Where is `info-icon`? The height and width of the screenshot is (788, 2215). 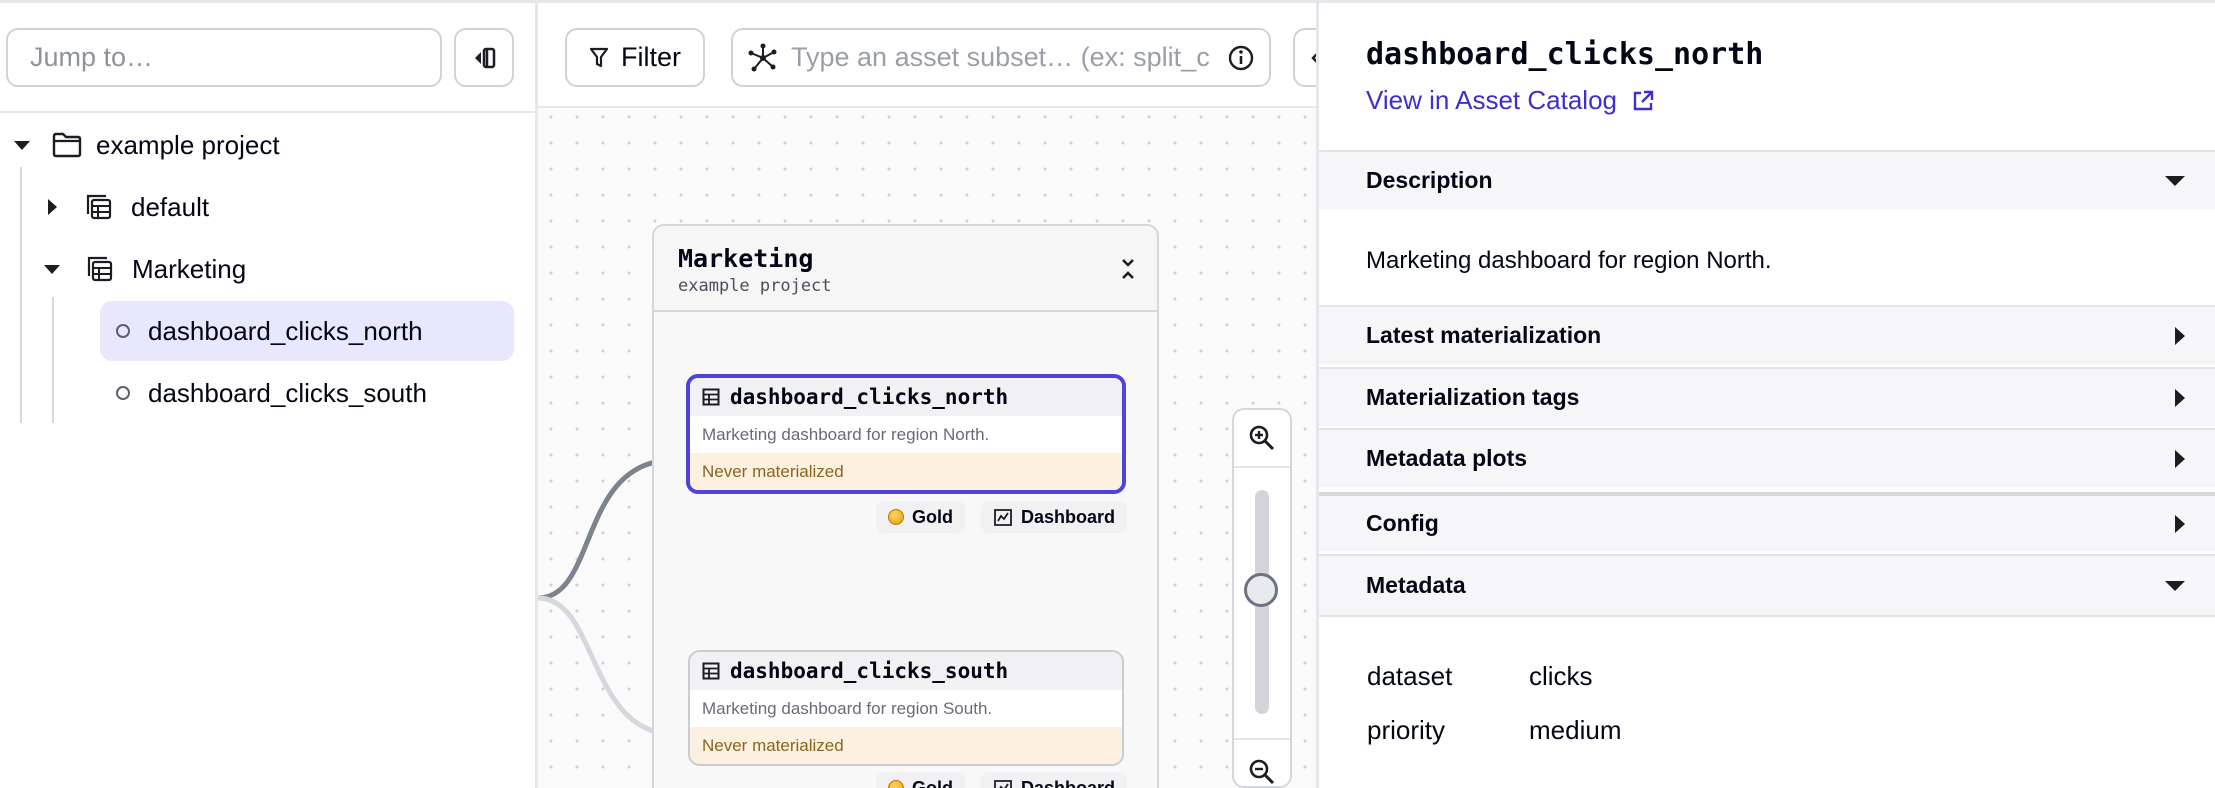
info-icon is located at coordinates (1241, 58).